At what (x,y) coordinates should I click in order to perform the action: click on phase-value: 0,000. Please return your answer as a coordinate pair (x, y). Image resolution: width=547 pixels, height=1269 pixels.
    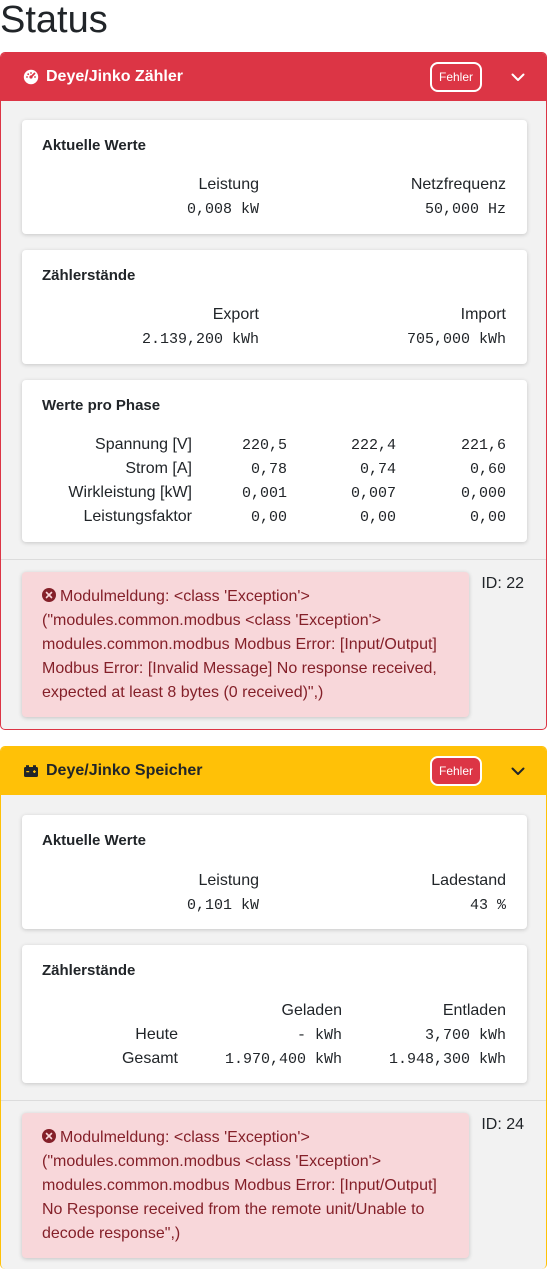
    Looking at the image, I should click on (483, 493).